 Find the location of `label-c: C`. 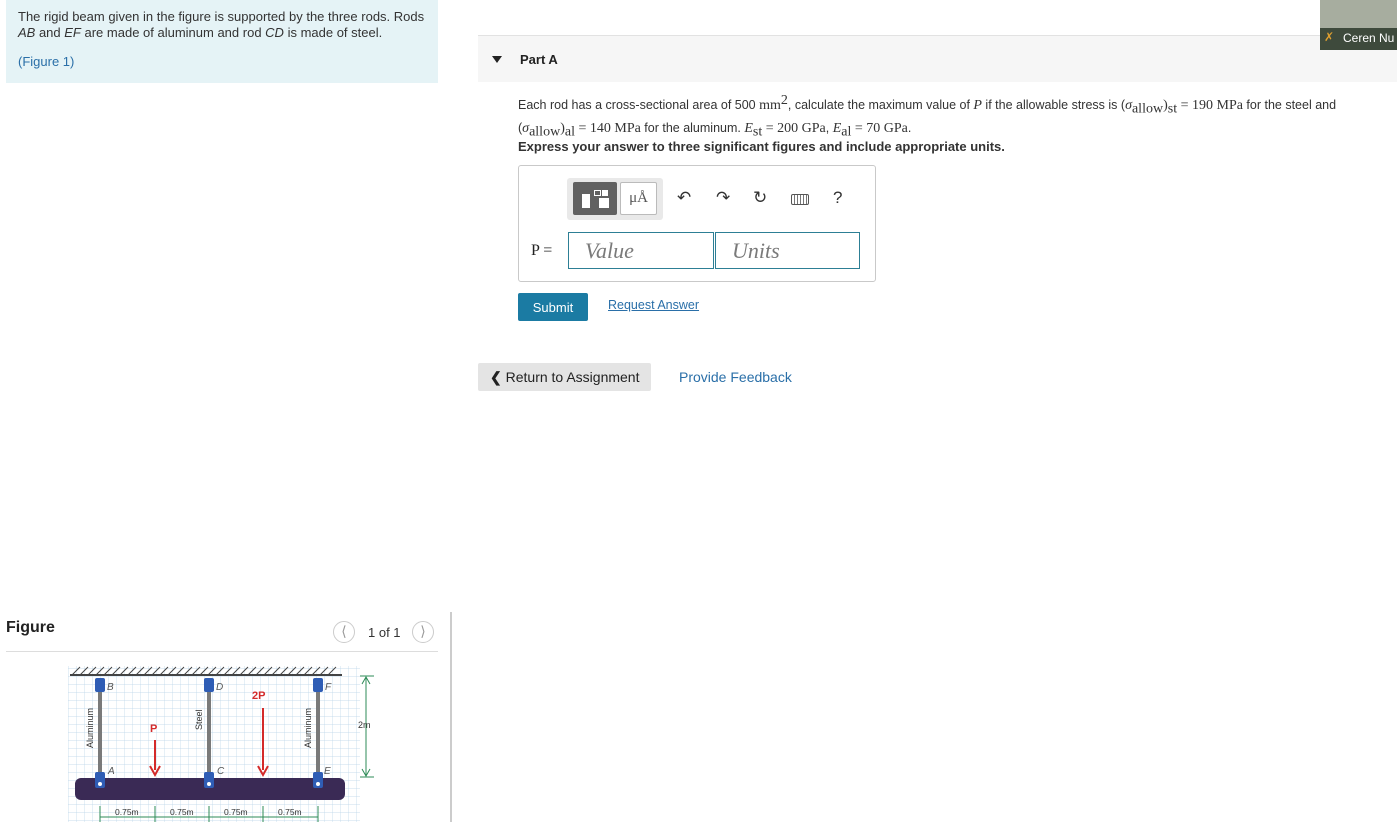

label-c: C is located at coordinates (221, 771).